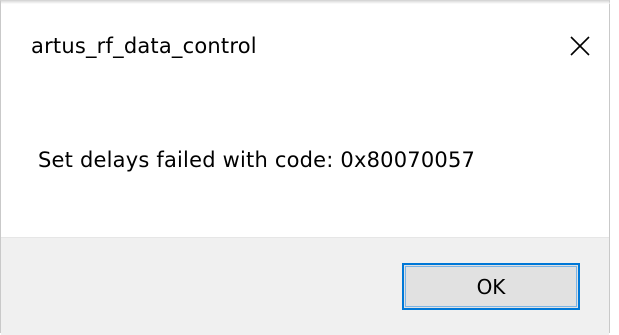 The image size is (619, 335). I want to click on close-button, so click(580, 46).